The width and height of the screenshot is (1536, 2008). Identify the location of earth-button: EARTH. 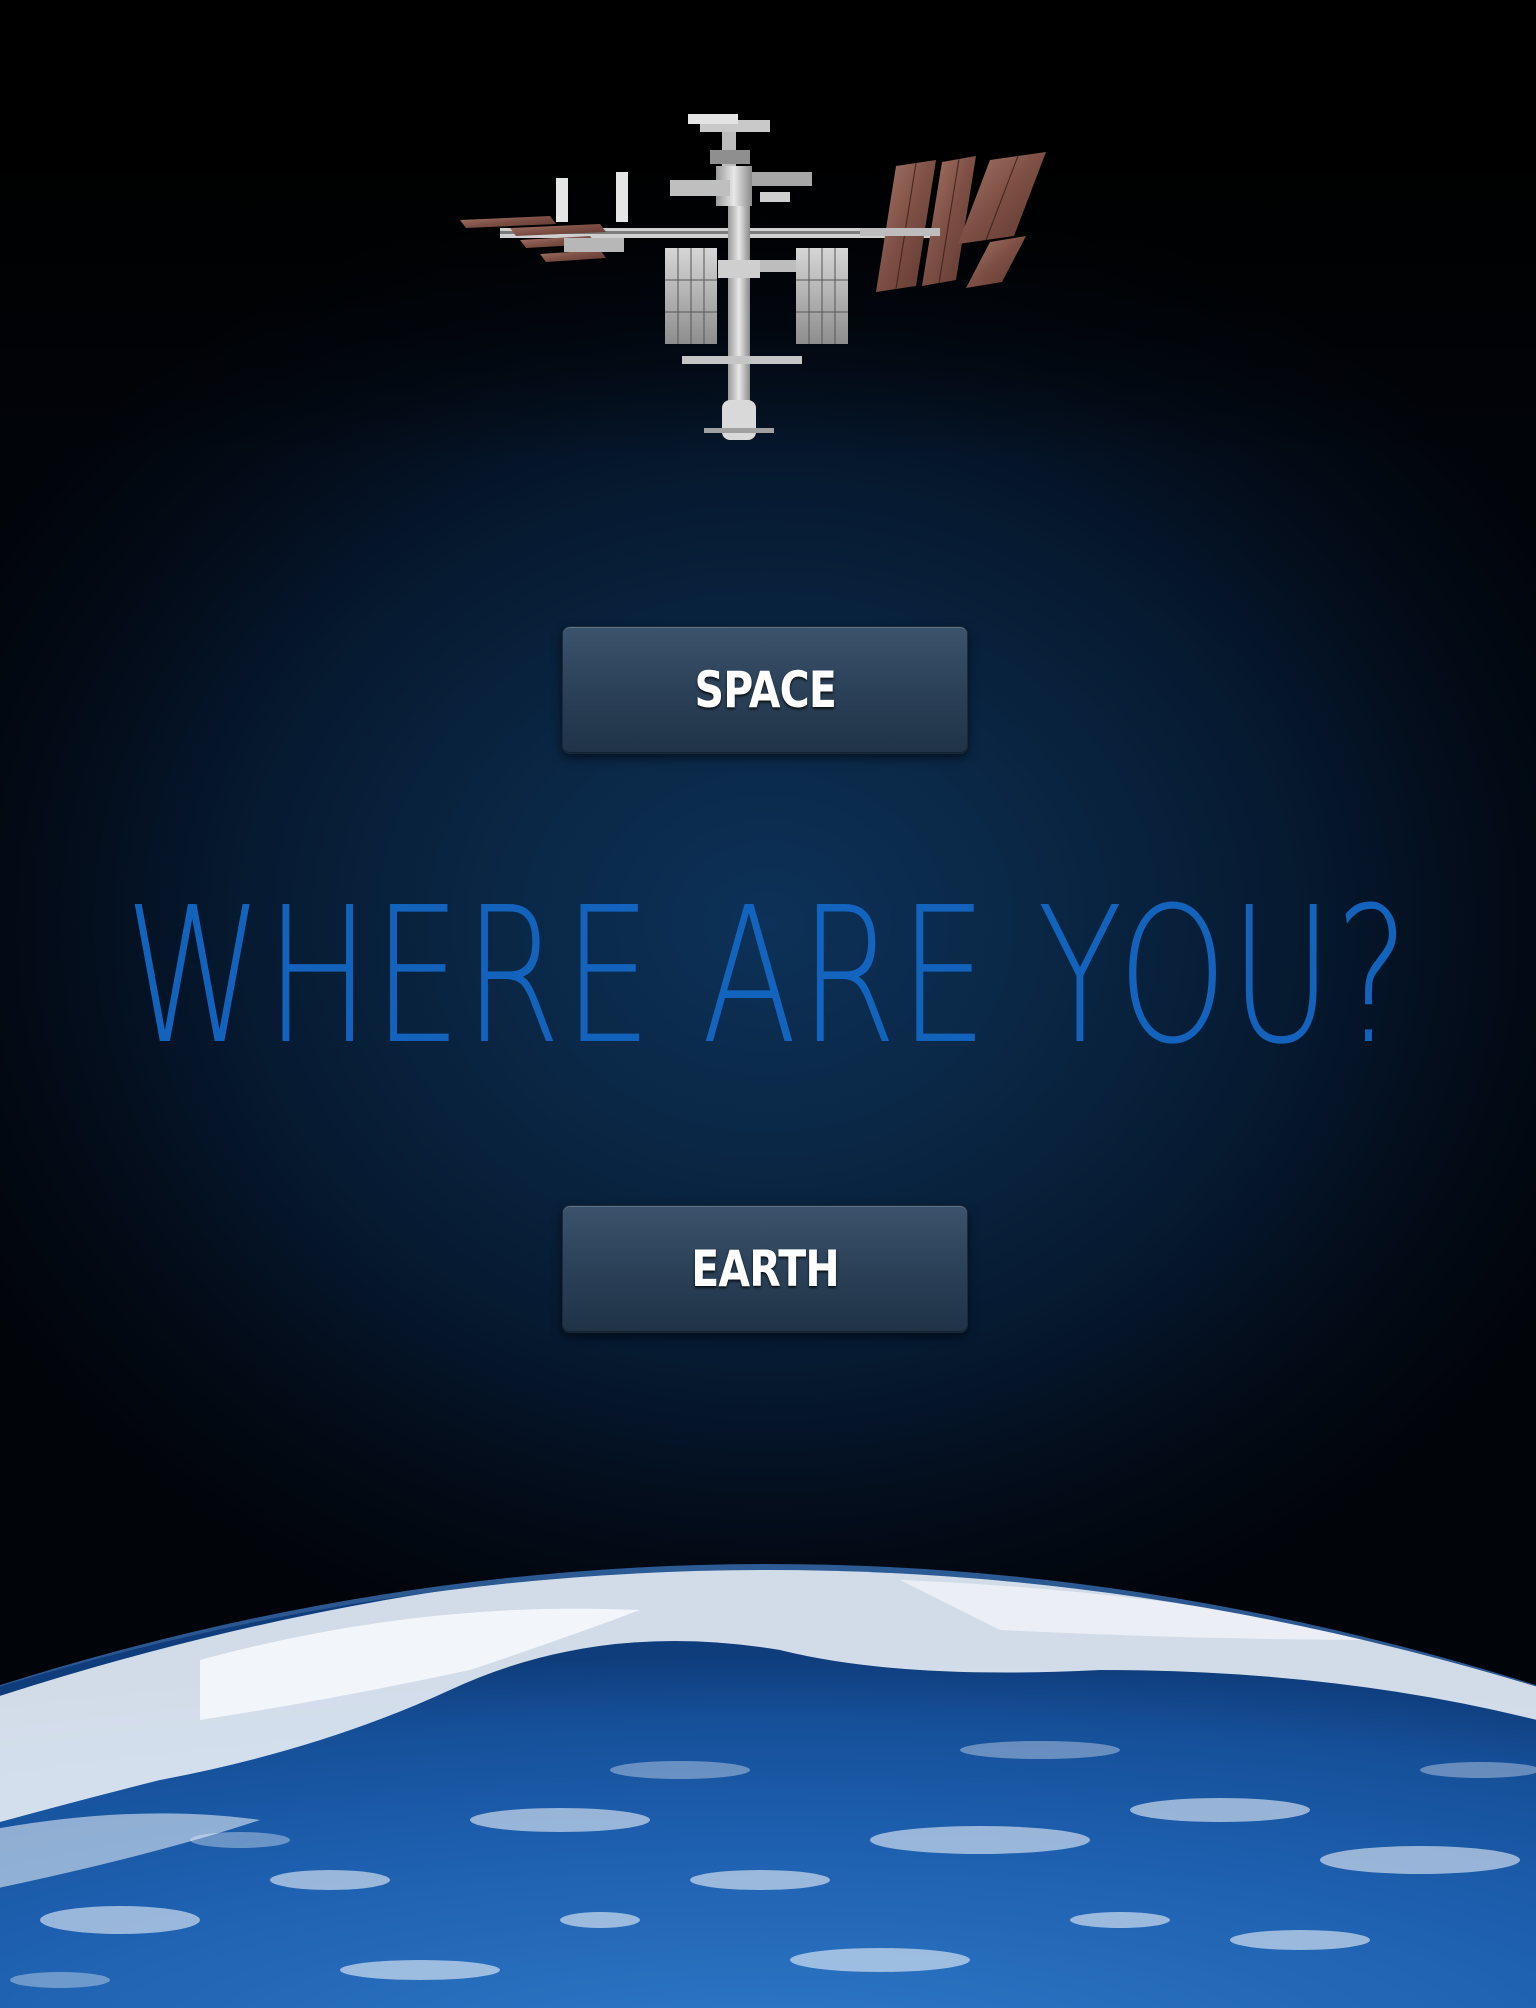
(765, 1269).